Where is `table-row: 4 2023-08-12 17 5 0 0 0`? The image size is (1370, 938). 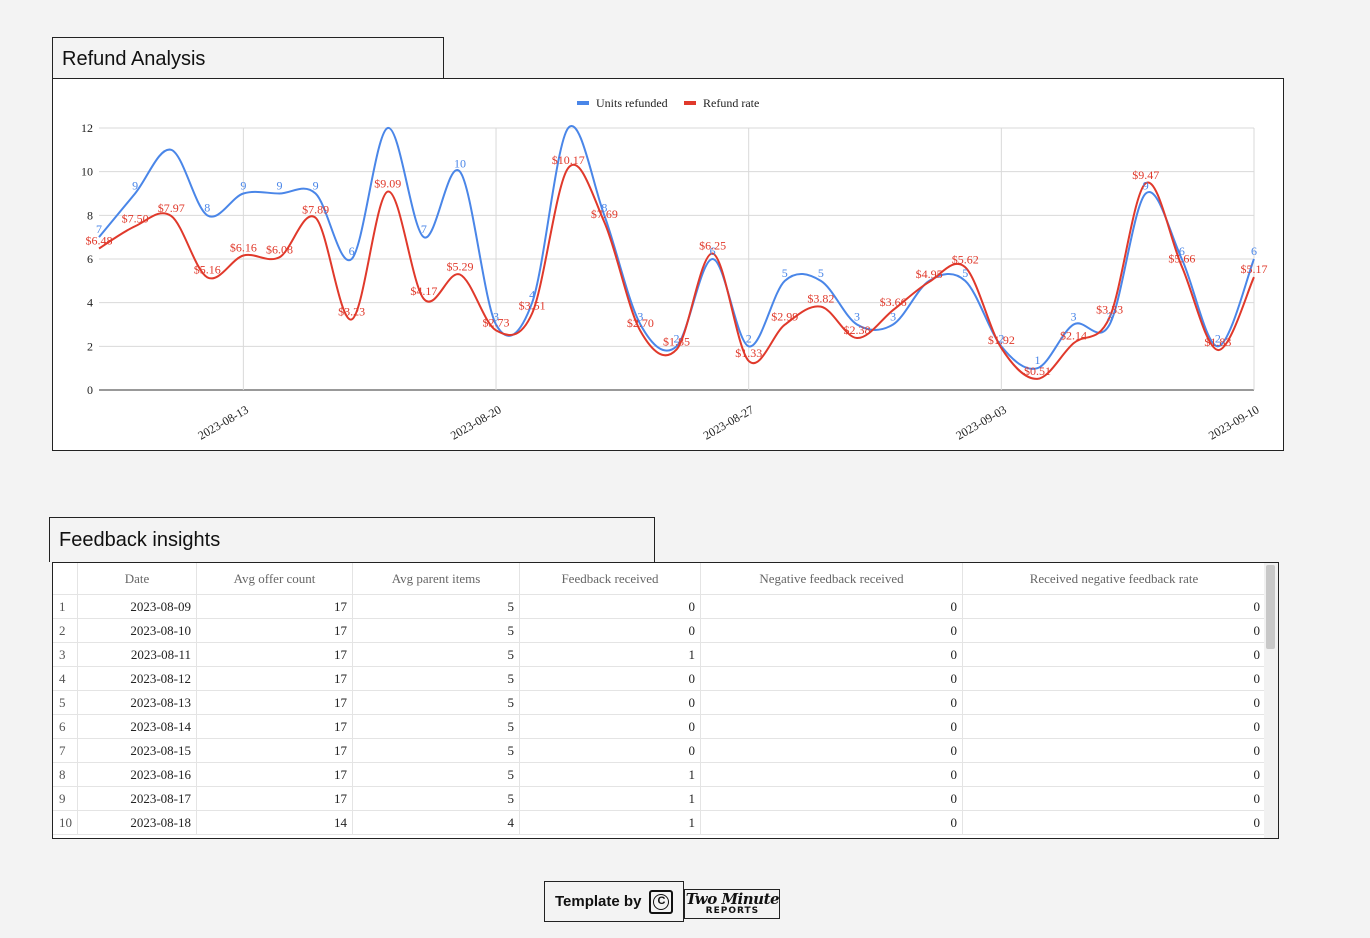 table-row: 4 2023-08-12 17 5 0 0 0 is located at coordinates (659, 678).